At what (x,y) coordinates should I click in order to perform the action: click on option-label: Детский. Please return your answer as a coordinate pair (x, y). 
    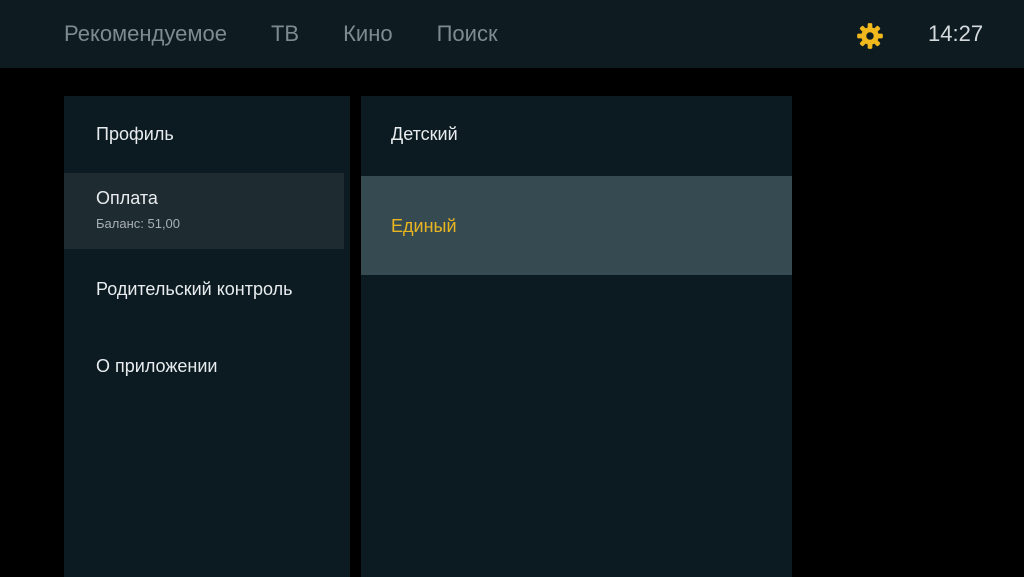
    Looking at the image, I should click on (424, 134).